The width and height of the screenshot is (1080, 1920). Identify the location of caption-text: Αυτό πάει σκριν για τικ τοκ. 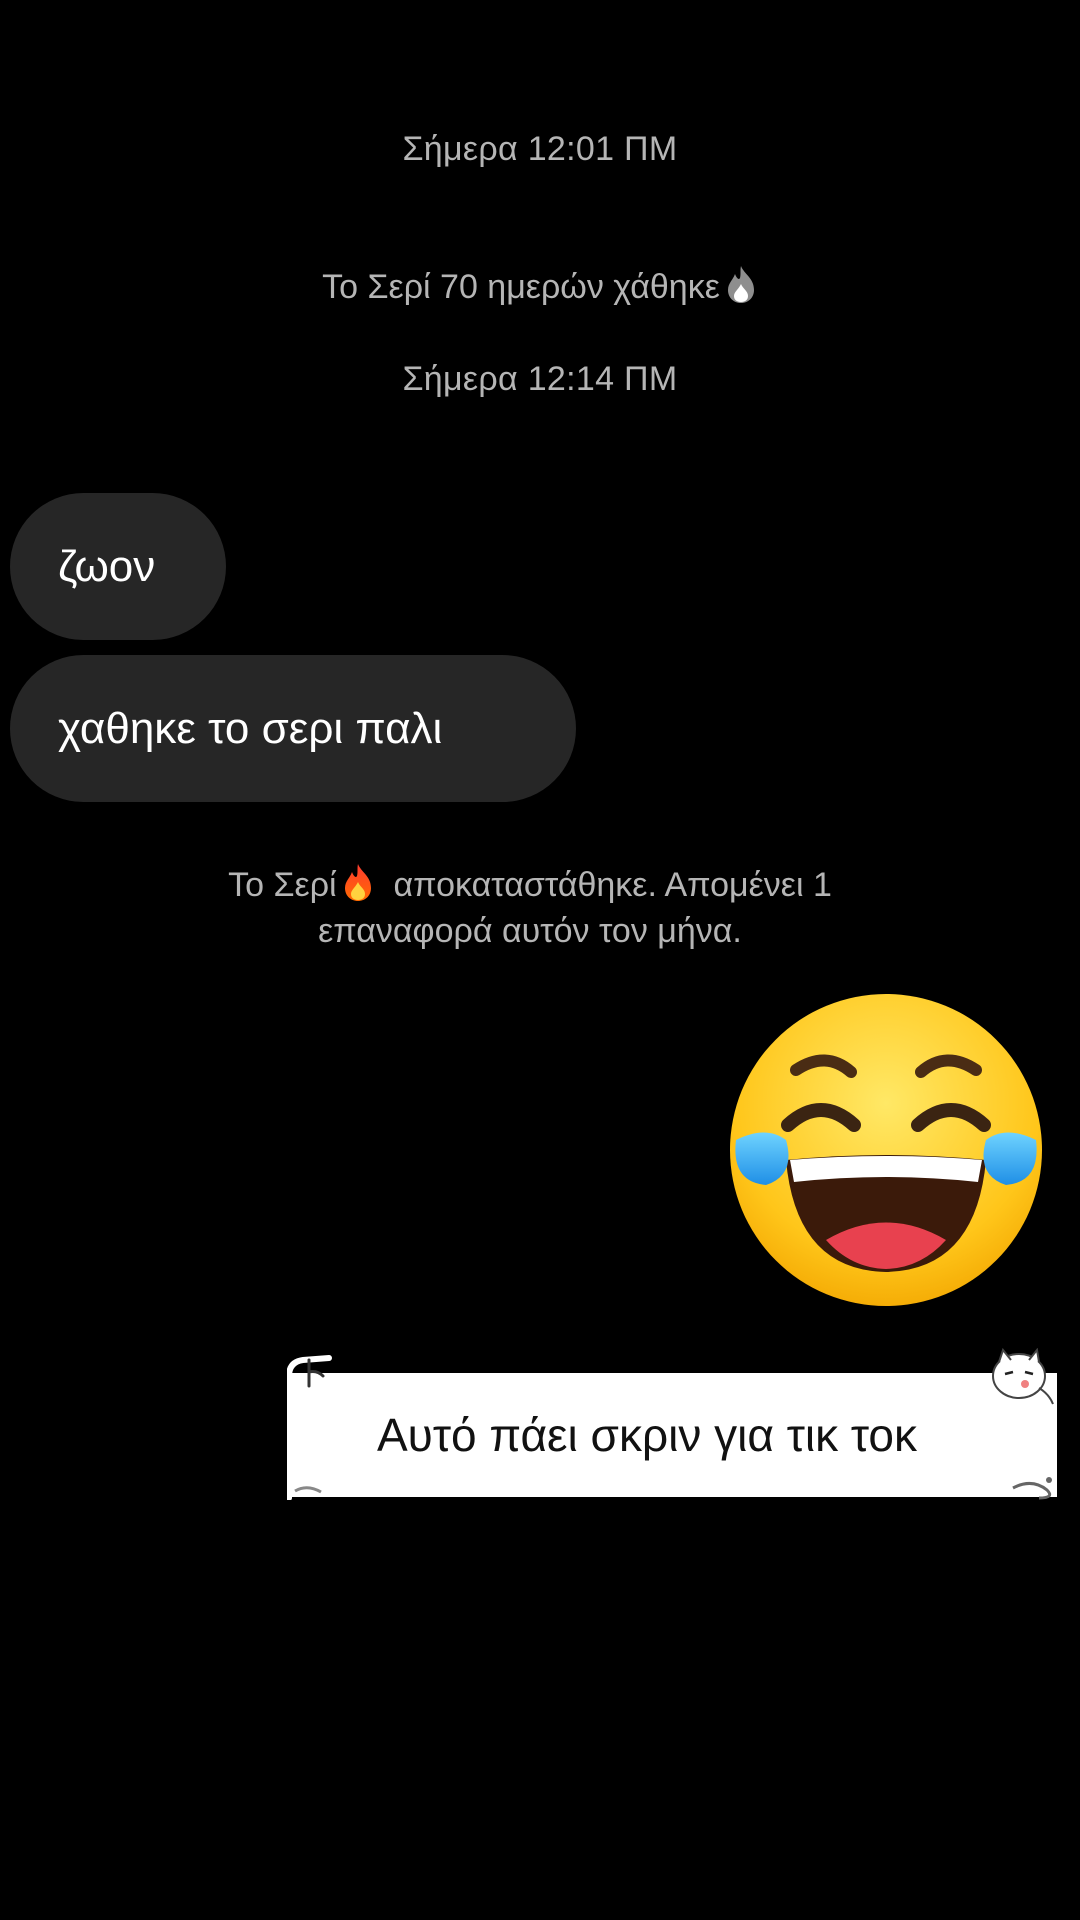
(647, 1435).